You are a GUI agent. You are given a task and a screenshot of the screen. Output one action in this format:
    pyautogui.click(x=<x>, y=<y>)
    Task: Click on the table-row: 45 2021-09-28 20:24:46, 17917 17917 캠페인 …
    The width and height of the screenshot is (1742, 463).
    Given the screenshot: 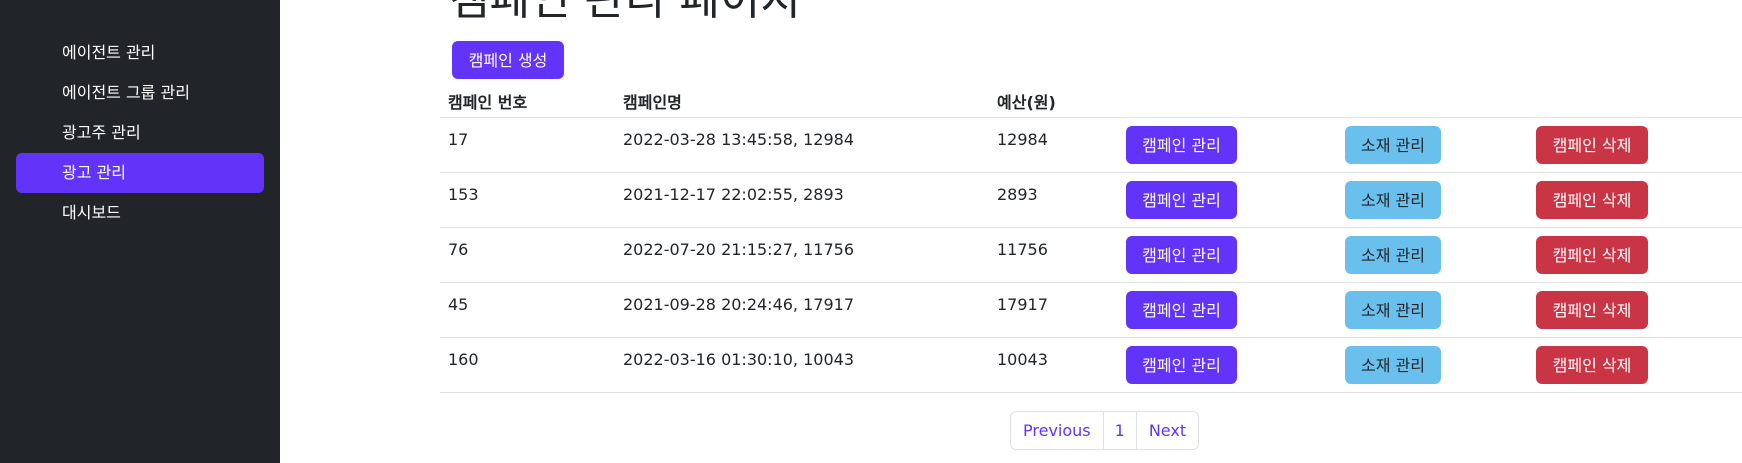 What is the action you would take?
    pyautogui.click(x=1091, y=310)
    